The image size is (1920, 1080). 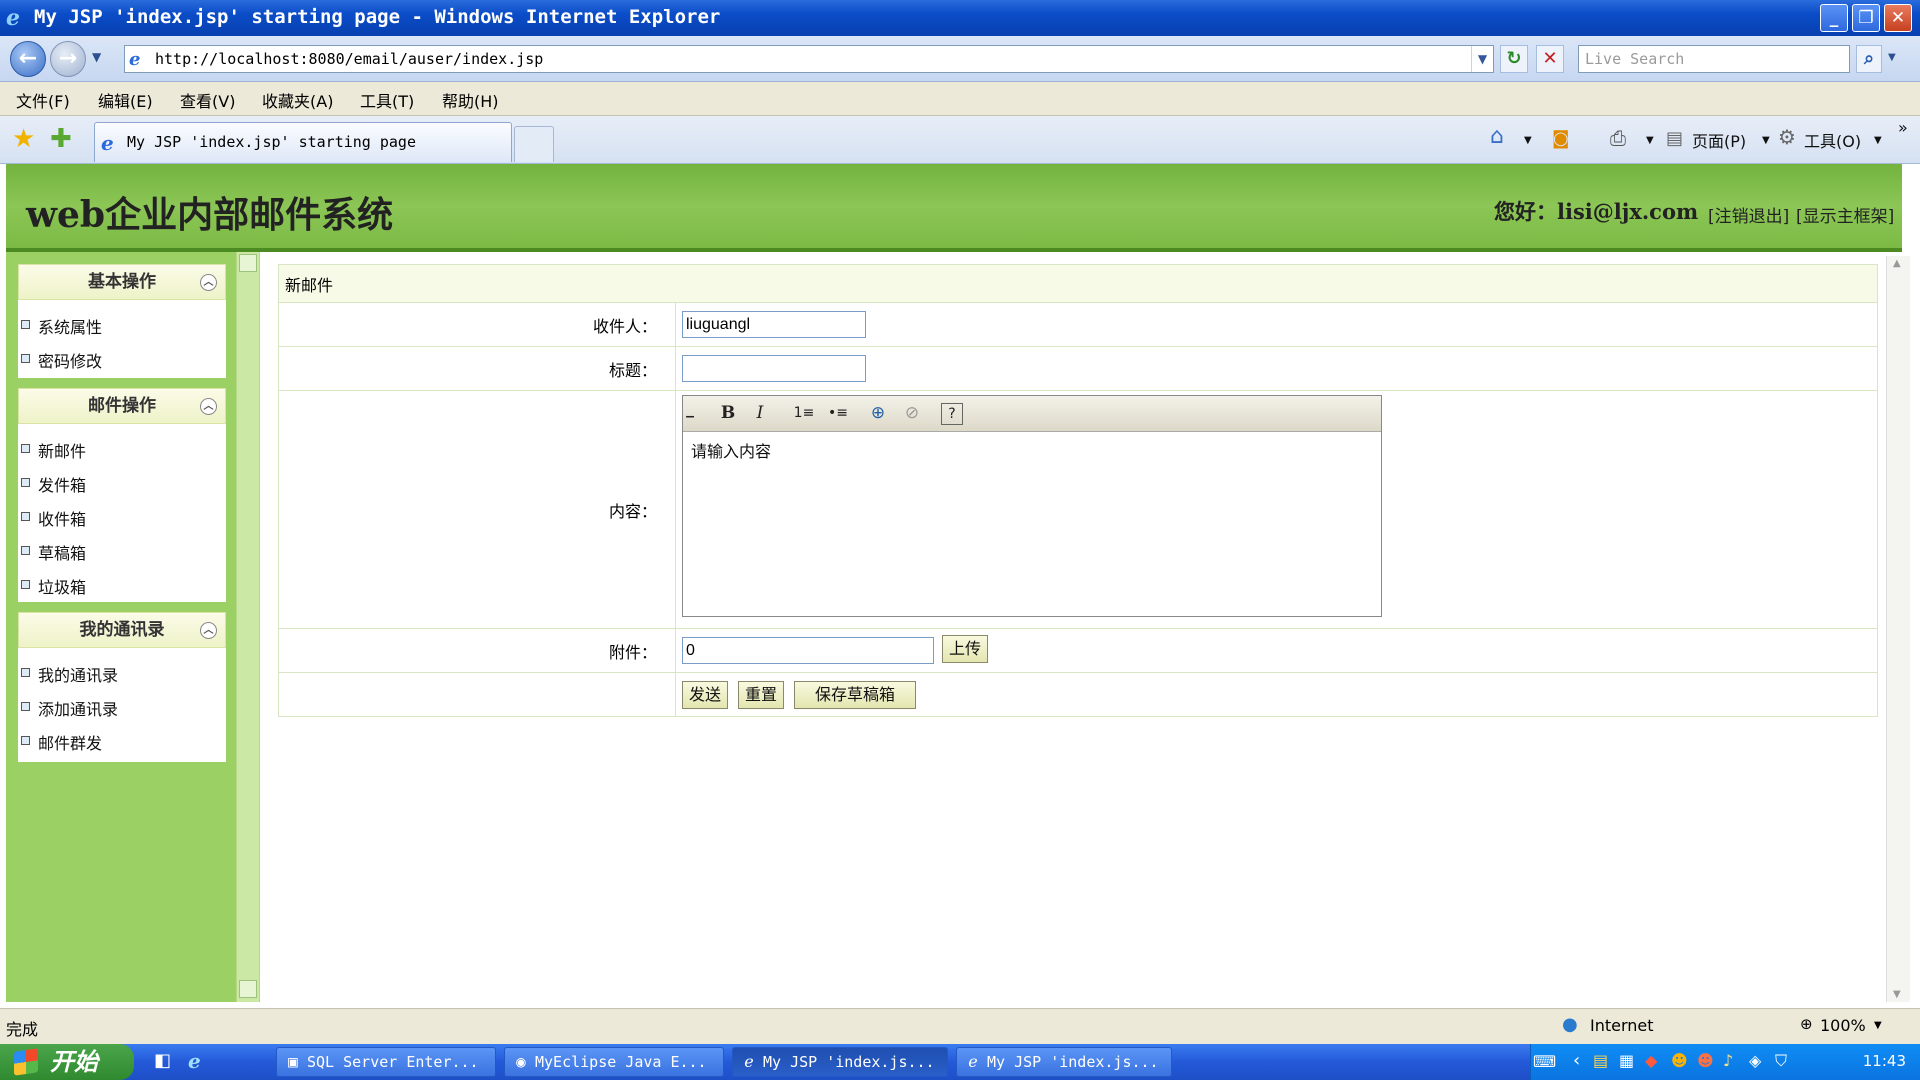 I want to click on ordered-list-button: 1≡, so click(x=804, y=414).